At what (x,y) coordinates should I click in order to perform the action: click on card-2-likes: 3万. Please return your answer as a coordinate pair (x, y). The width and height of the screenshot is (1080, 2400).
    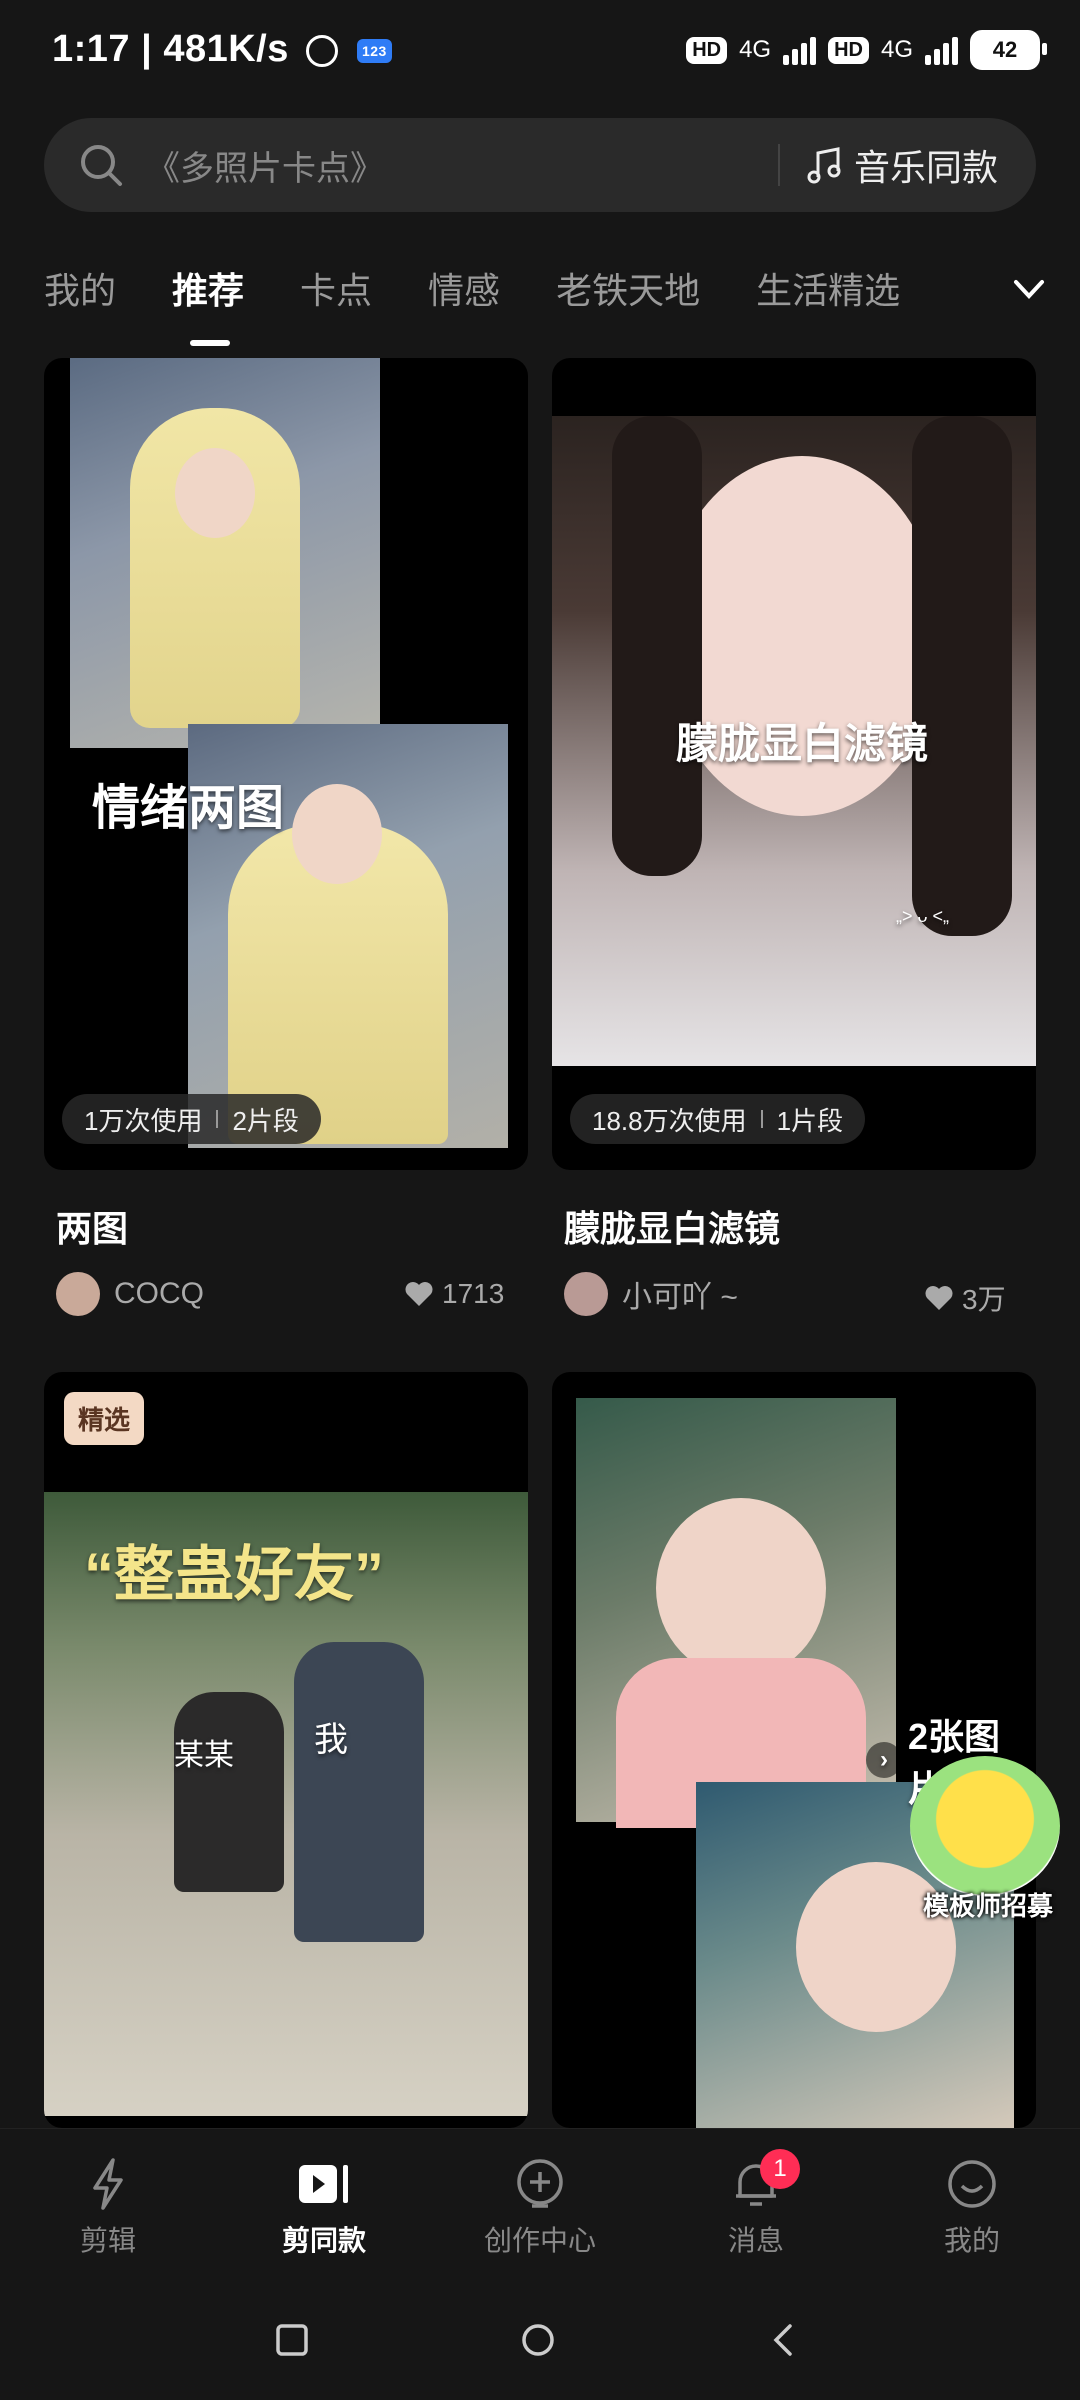
    Looking at the image, I should click on (965, 1298).